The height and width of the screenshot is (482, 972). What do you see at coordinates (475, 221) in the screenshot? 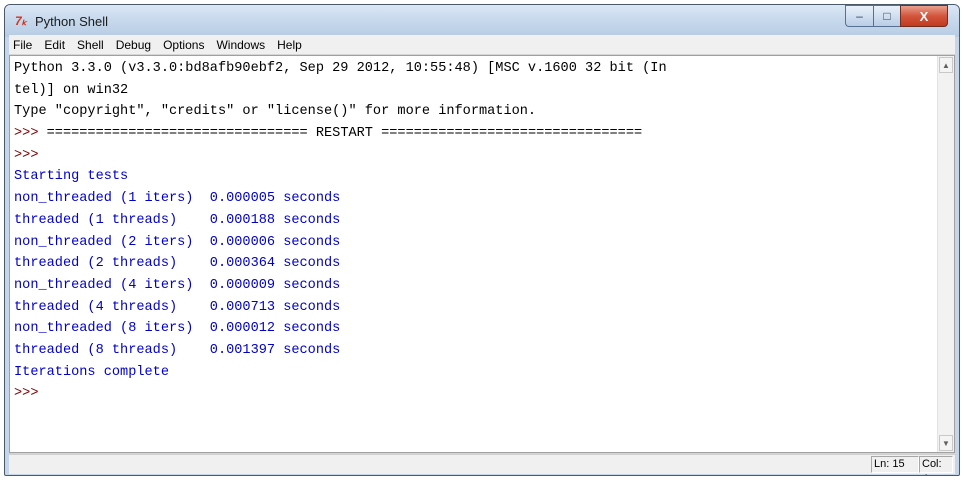
I see `shell-line: threaded (1 threads) 0.000188 seconds` at bounding box center [475, 221].